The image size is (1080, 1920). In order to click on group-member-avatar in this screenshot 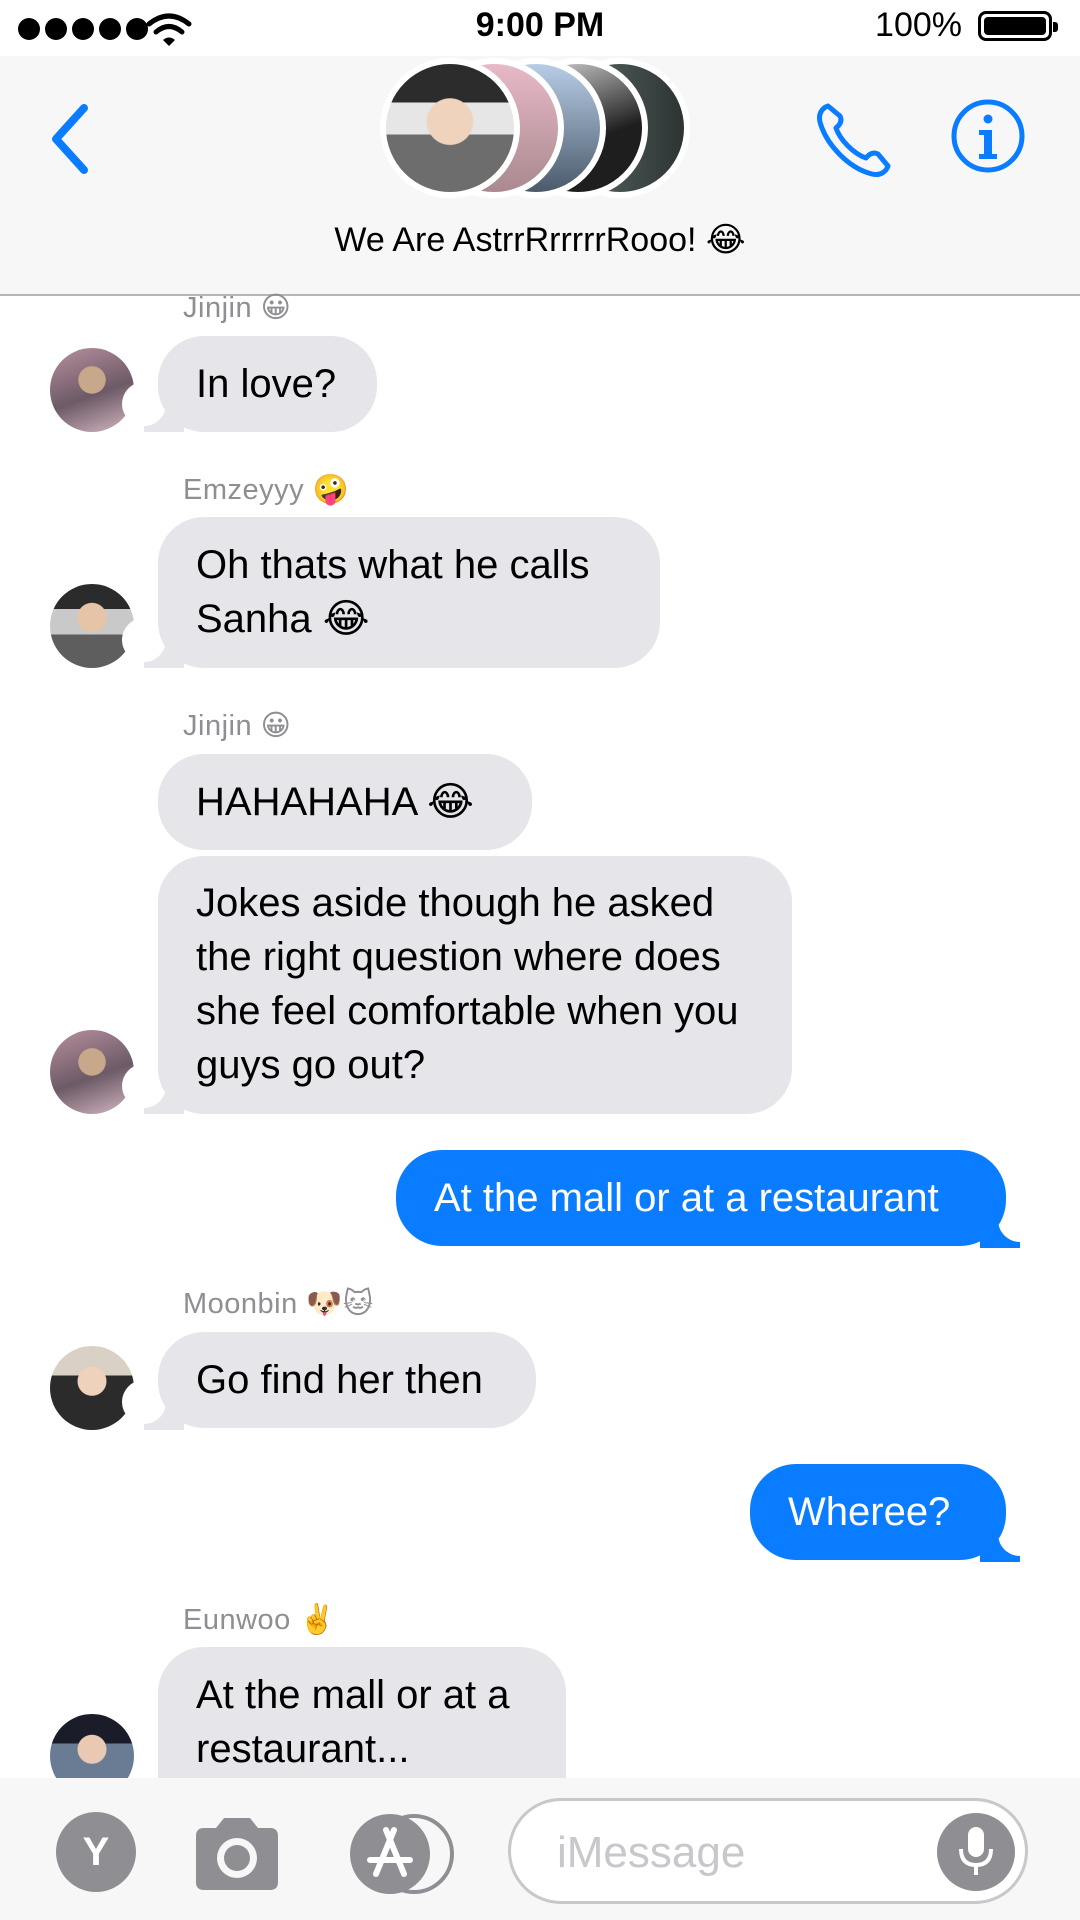, I will do `click(450, 128)`.